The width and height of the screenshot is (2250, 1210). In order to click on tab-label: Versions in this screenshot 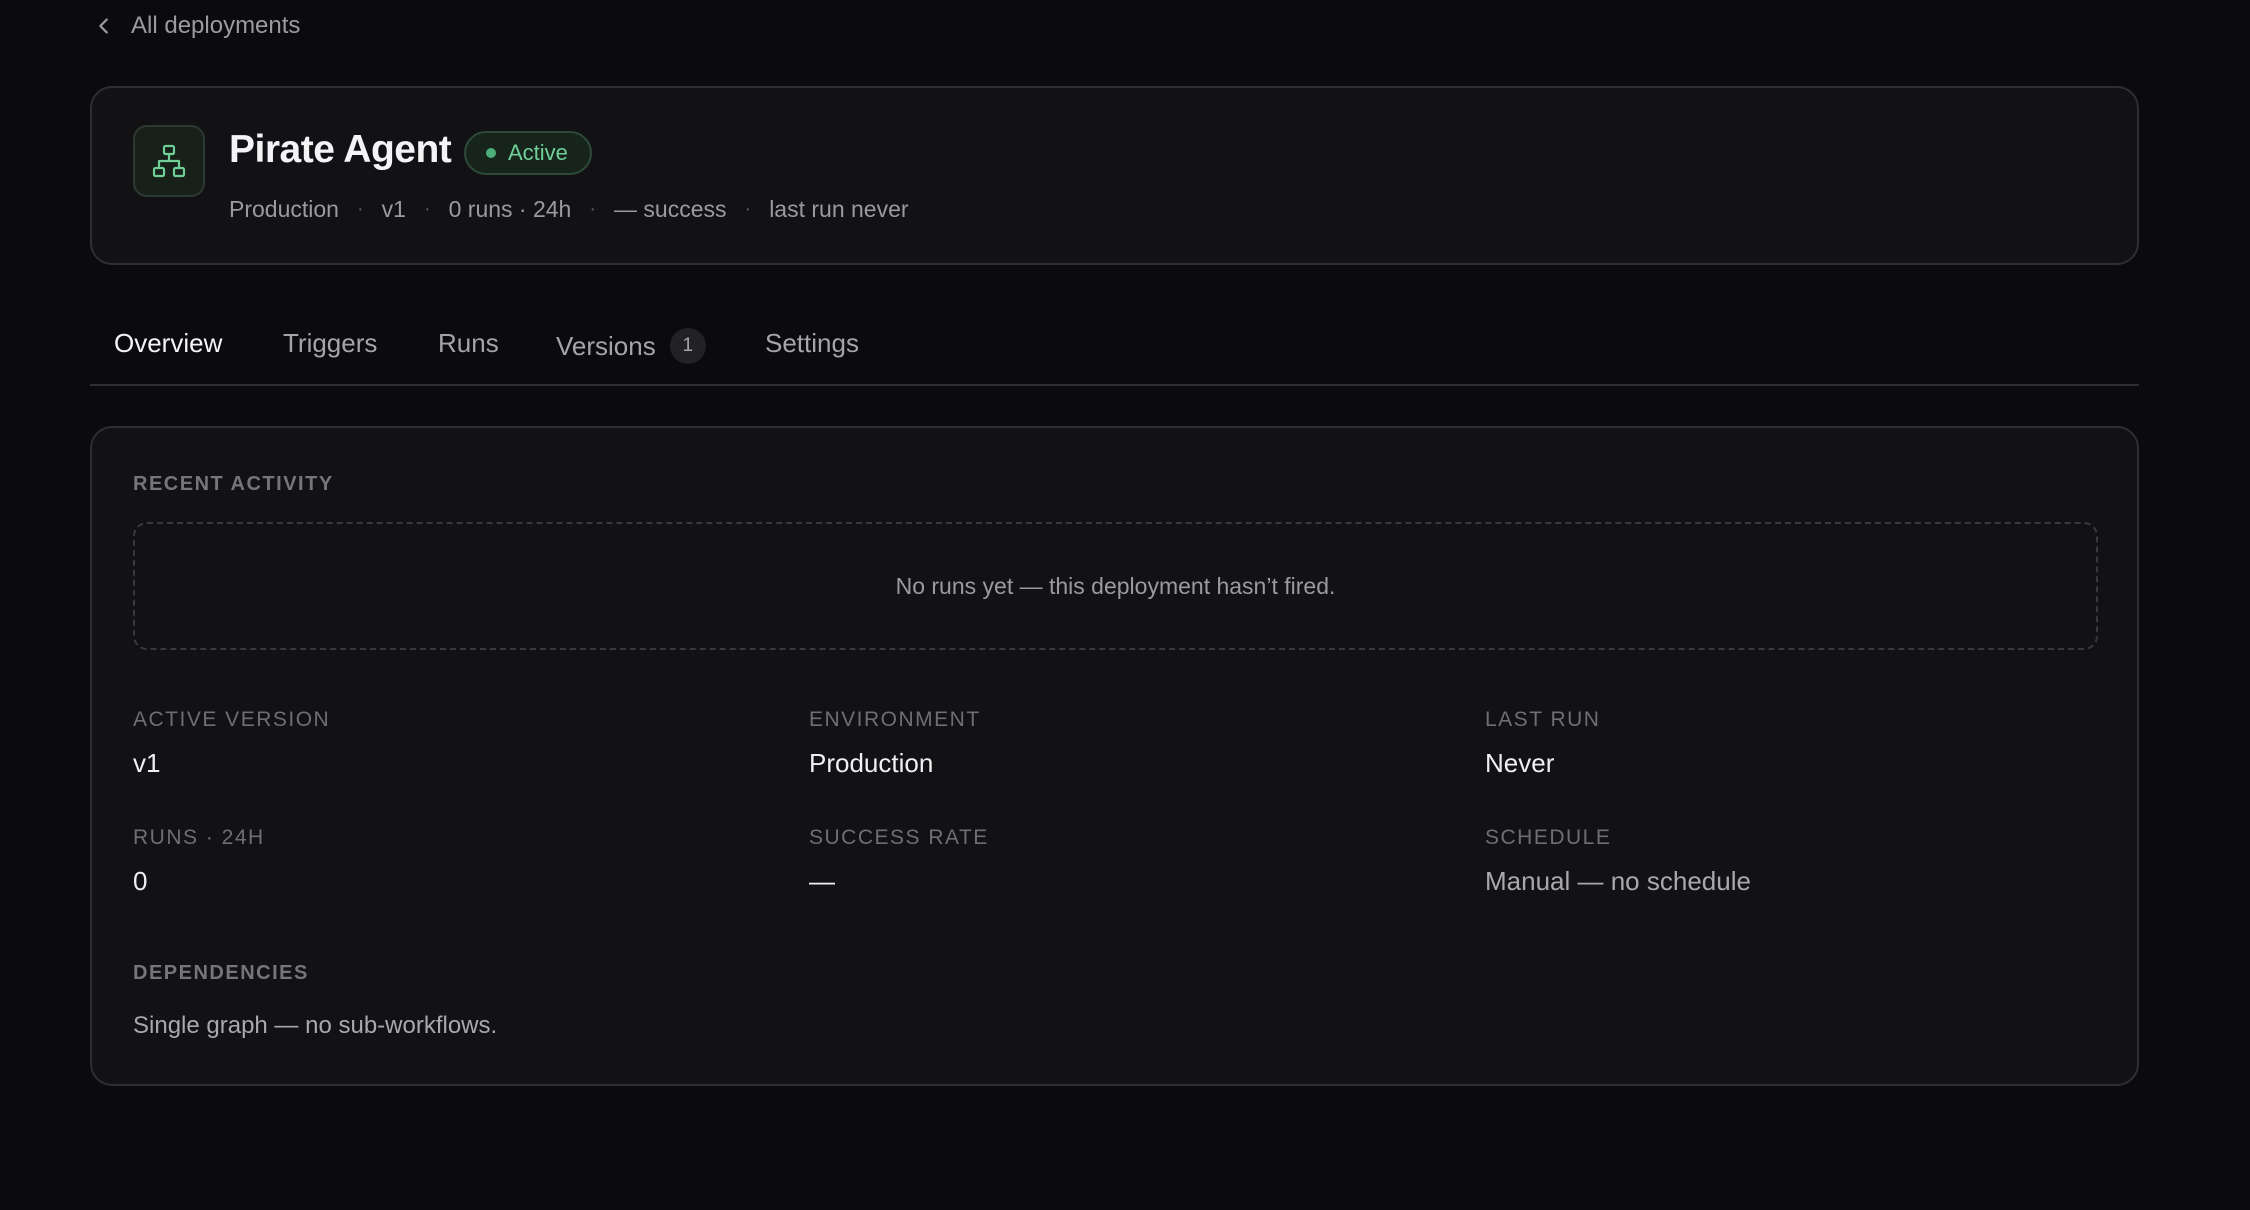, I will do `click(606, 345)`.